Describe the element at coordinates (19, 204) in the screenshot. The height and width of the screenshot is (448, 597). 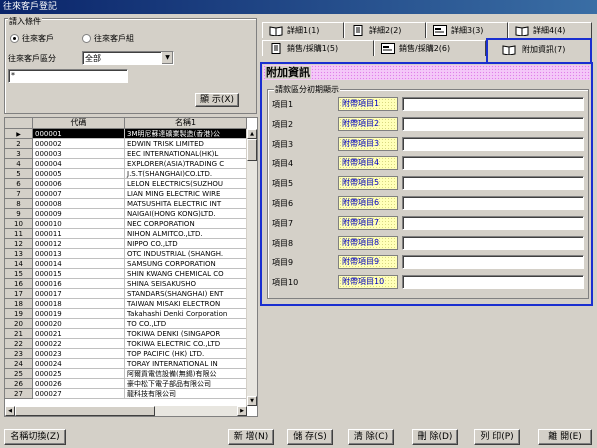
I see `row-number: 8` at that location.